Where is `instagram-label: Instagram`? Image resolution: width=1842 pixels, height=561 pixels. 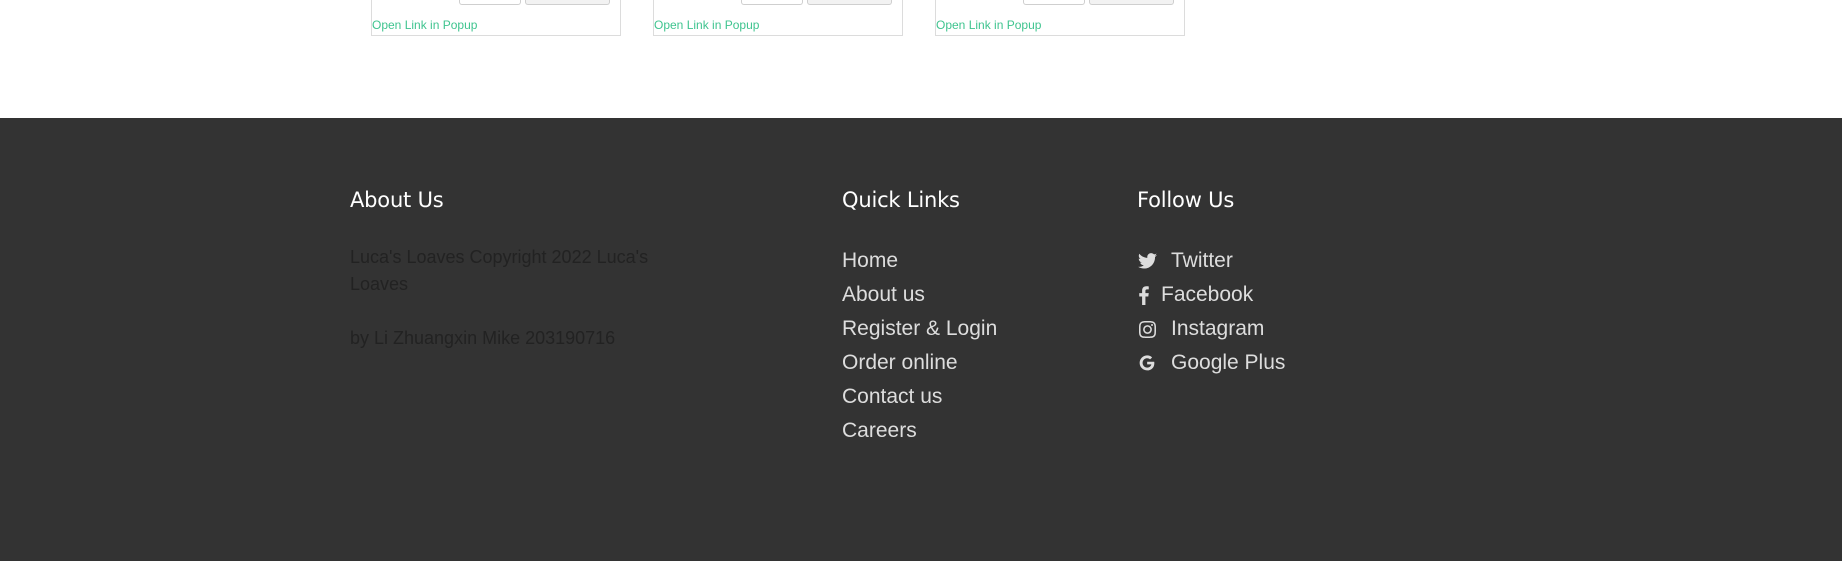 instagram-label: Instagram is located at coordinates (1218, 328).